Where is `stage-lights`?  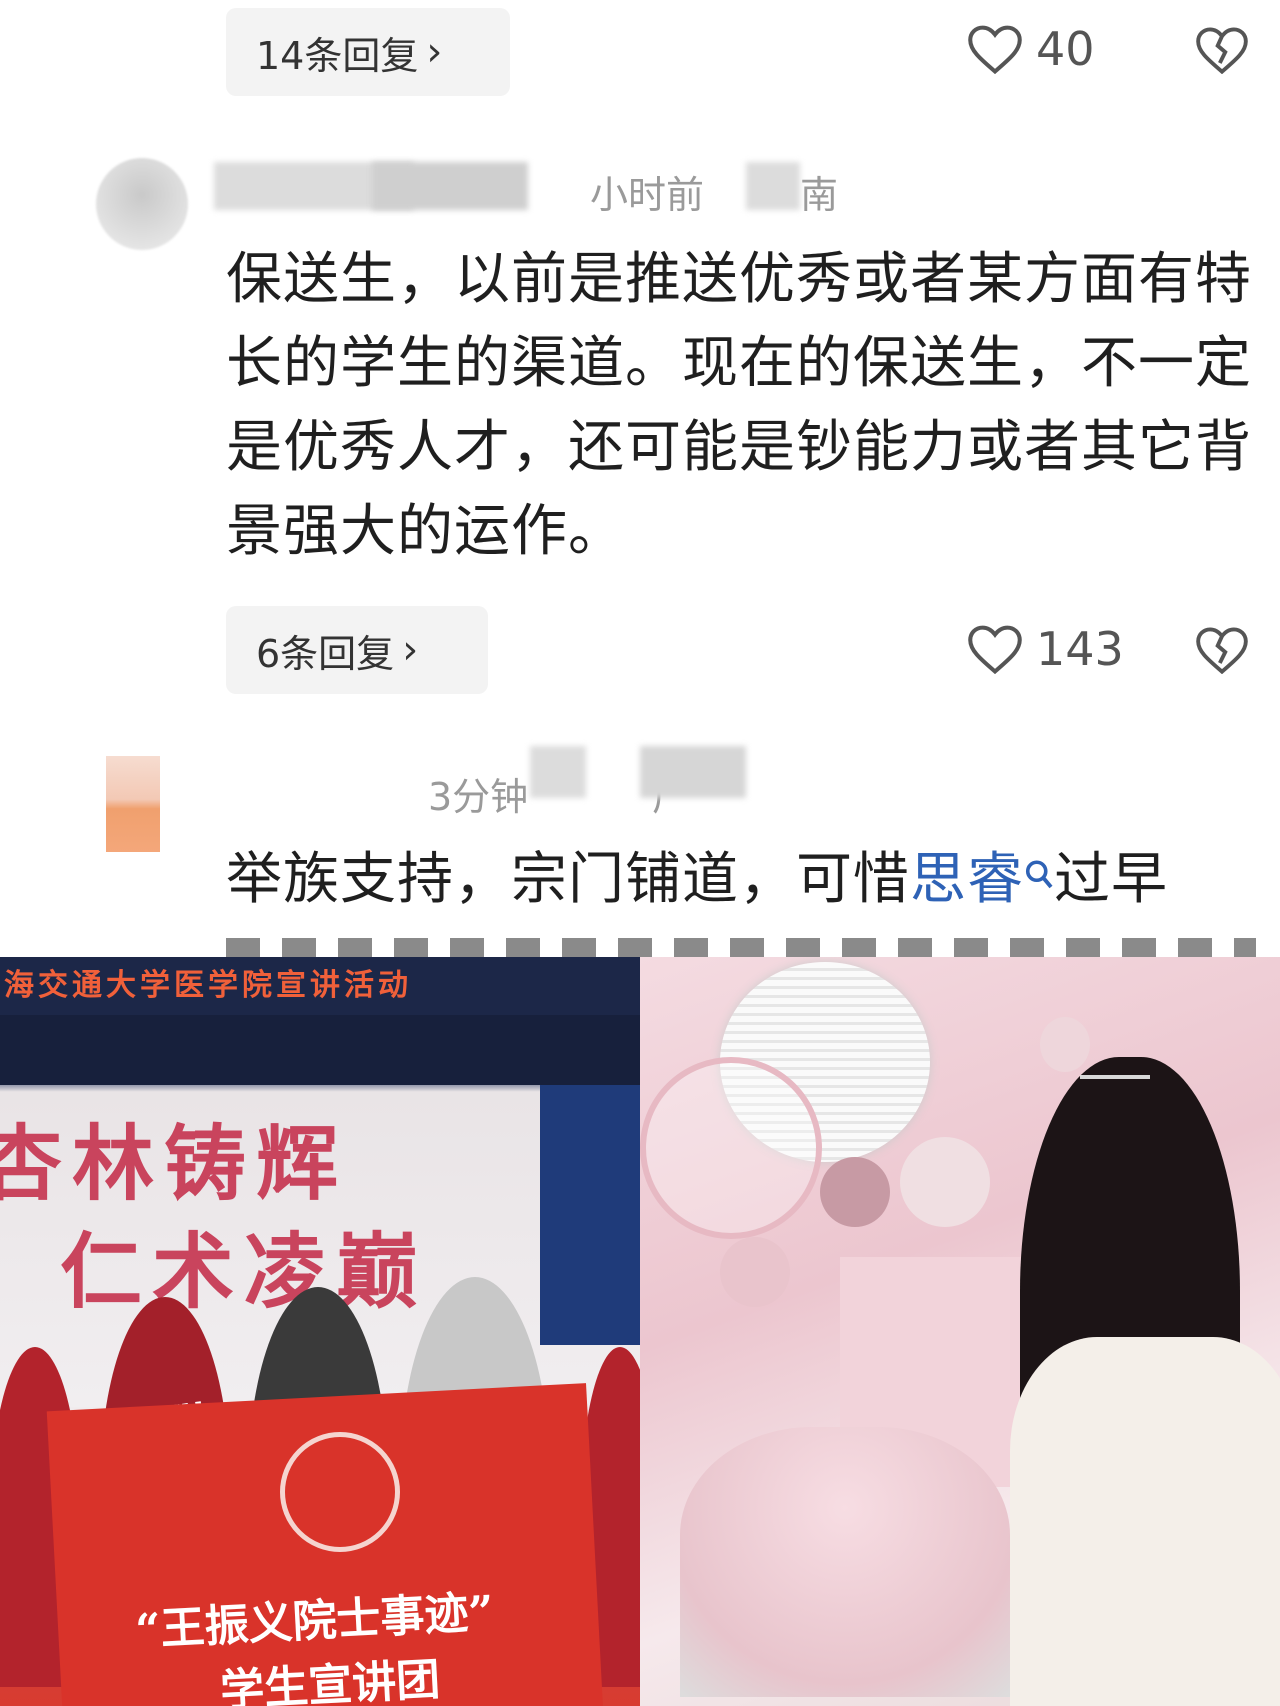
stage-lights is located at coordinates (320, 1050).